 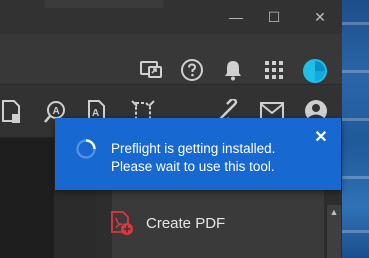 I want to click on create-pdf-icon, so click(x=121, y=223).